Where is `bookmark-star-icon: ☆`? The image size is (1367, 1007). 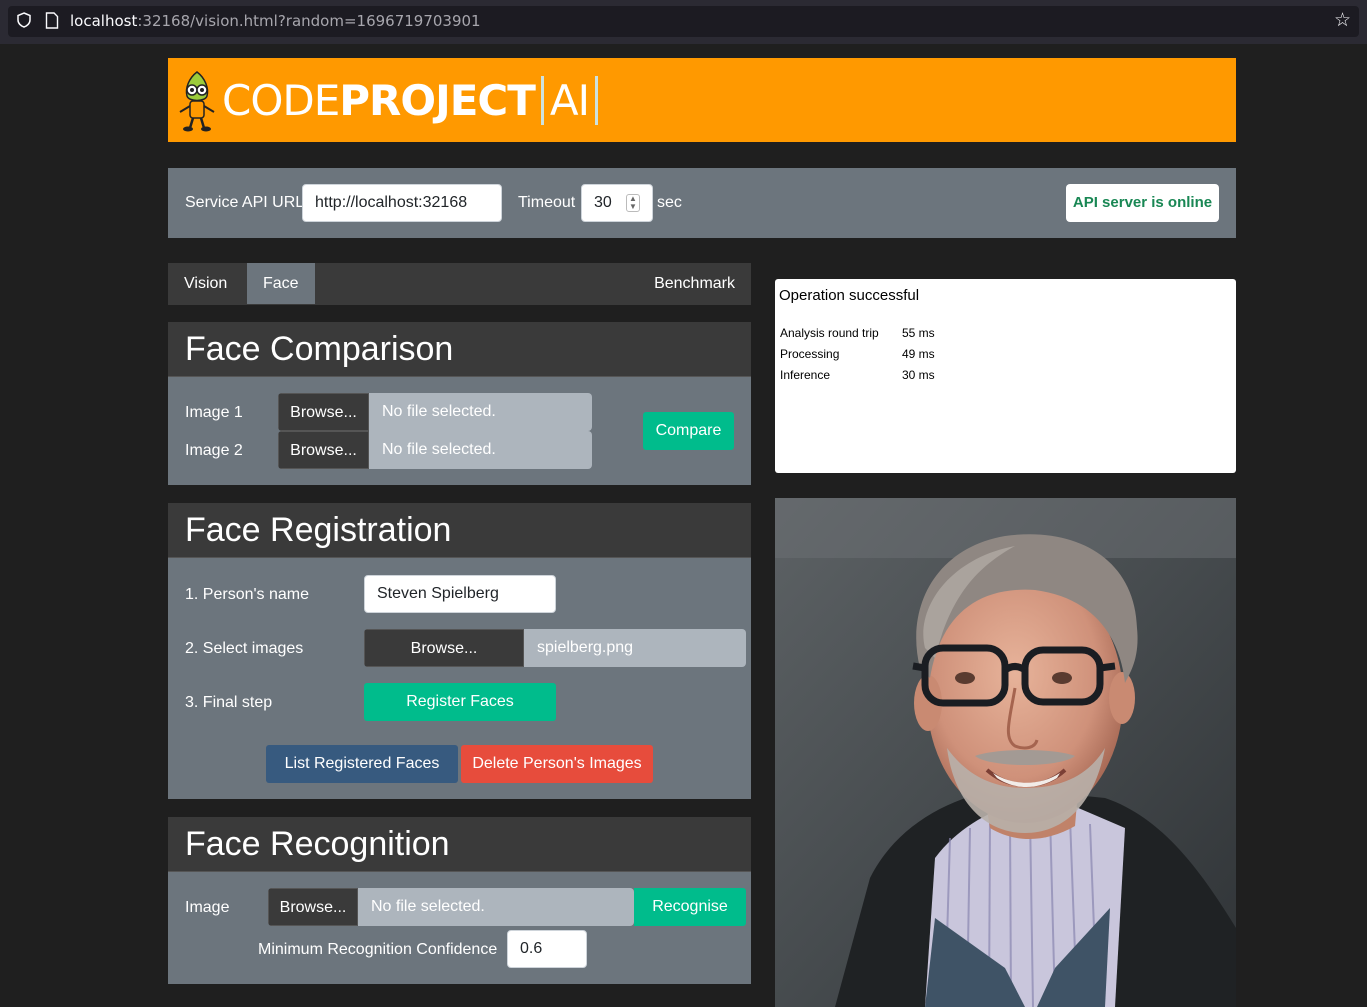
bookmark-star-icon: ☆ is located at coordinates (1342, 20).